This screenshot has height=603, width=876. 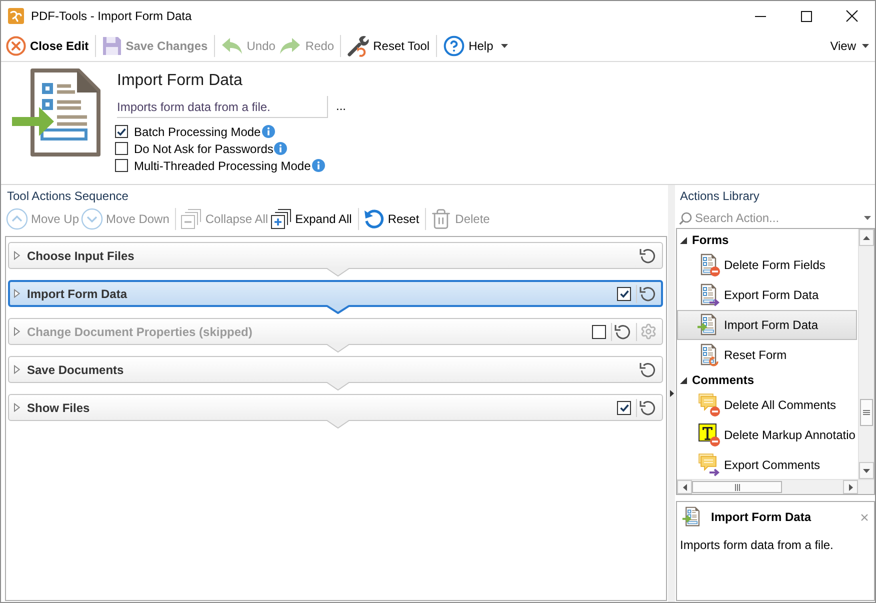 What do you see at coordinates (335, 369) in the screenshot?
I see `action-card: Save Documents` at bounding box center [335, 369].